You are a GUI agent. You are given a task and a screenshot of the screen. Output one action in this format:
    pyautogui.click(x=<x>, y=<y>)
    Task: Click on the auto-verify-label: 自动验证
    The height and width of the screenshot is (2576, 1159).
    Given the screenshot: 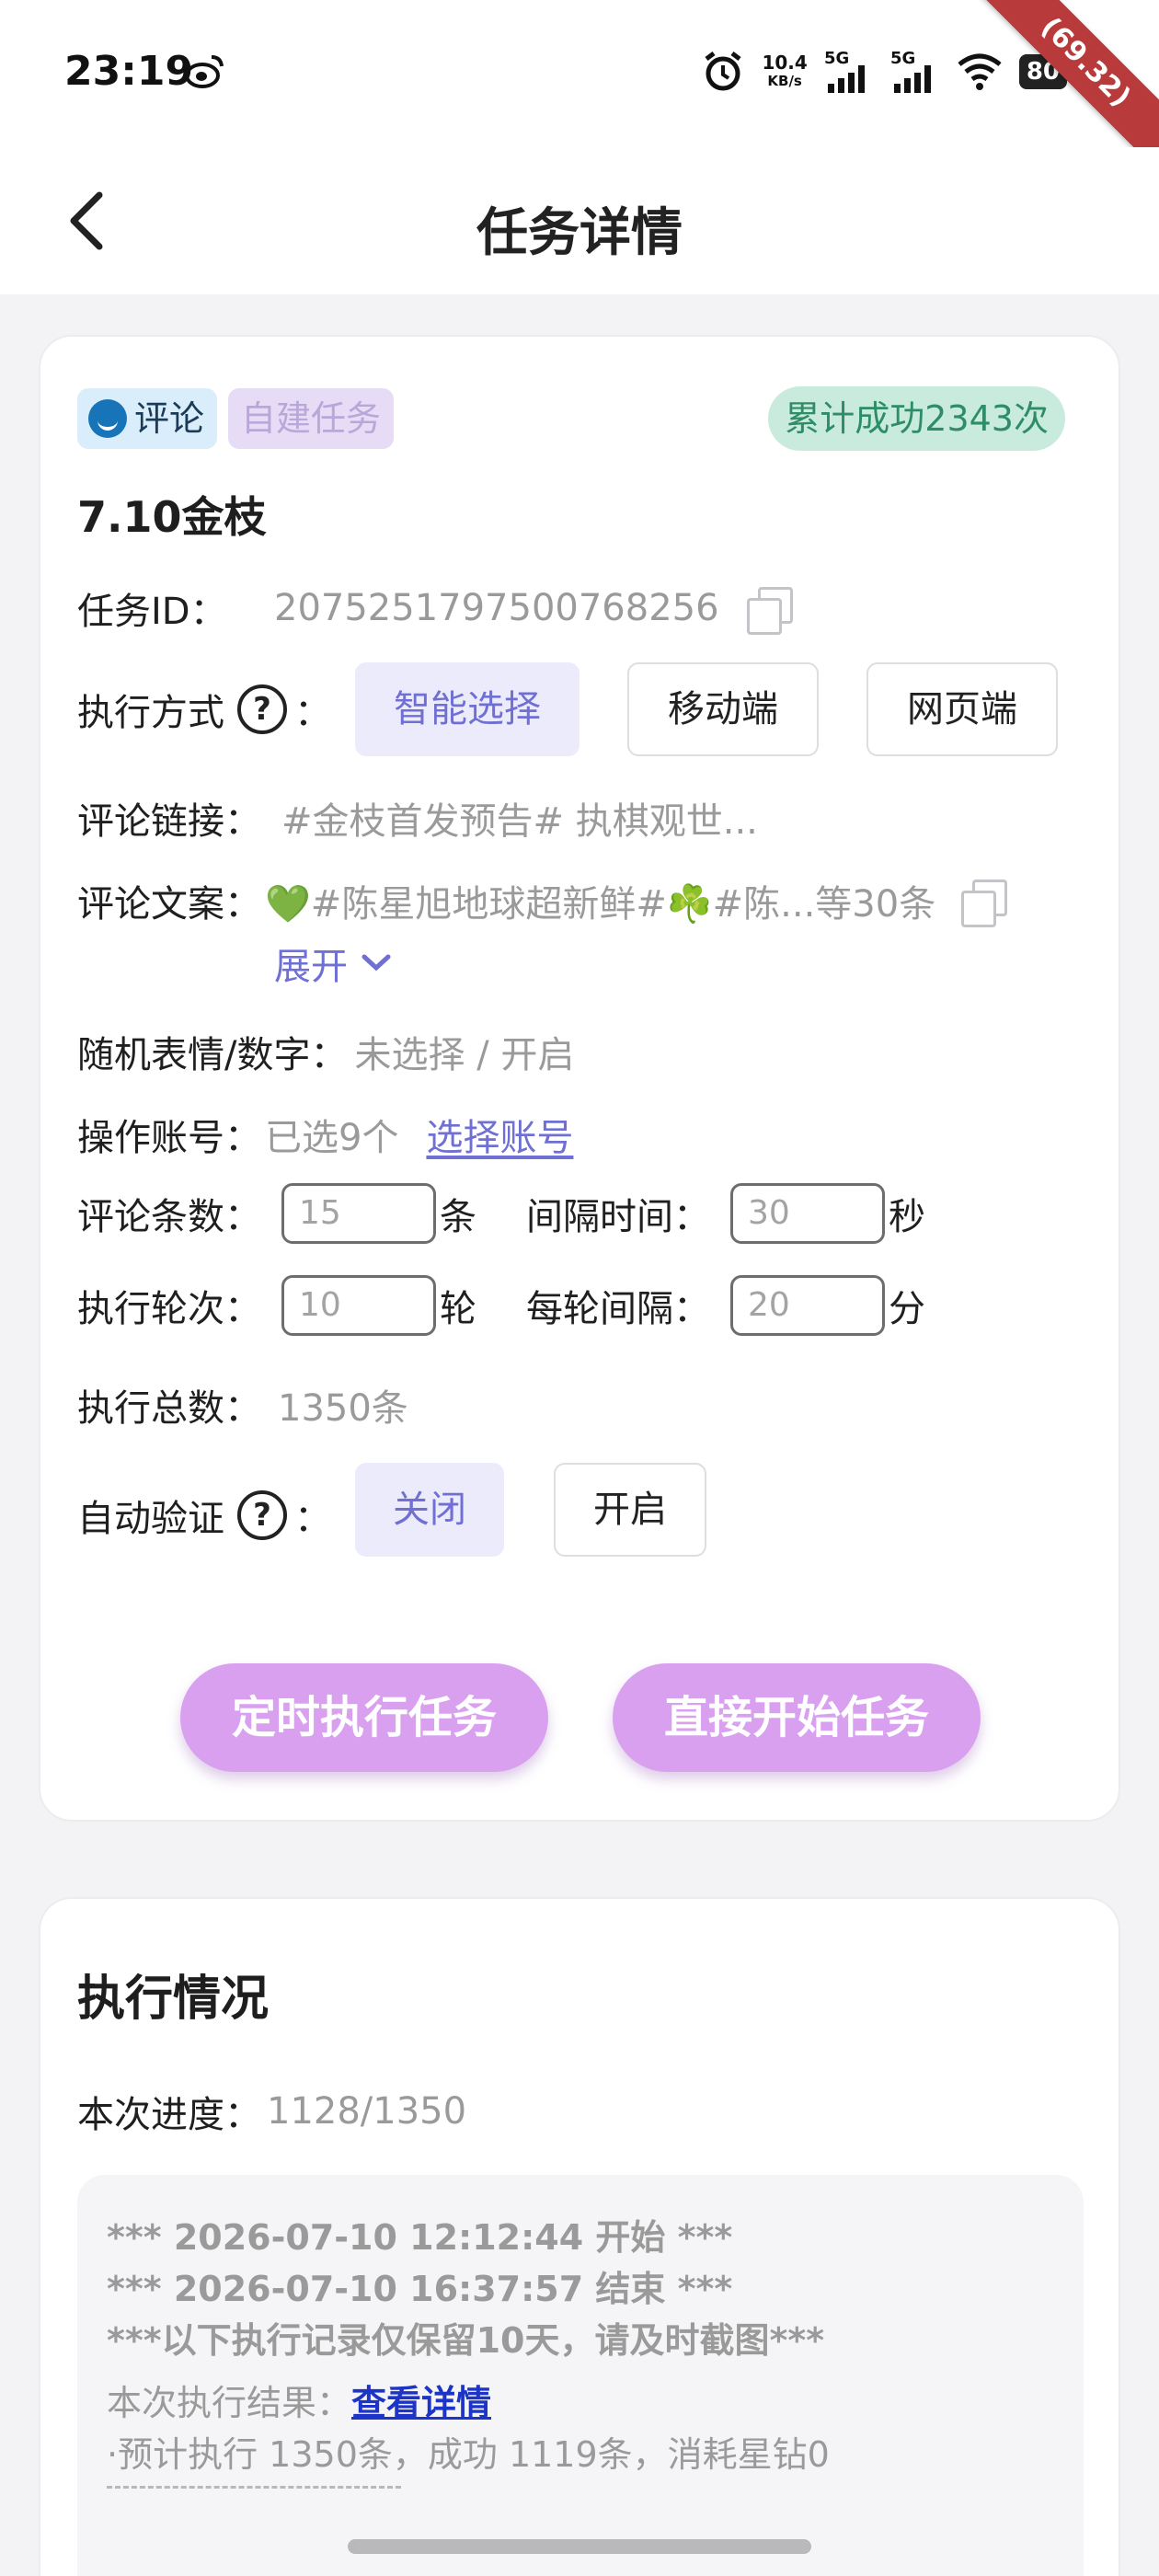 What is the action you would take?
    pyautogui.click(x=150, y=1519)
    